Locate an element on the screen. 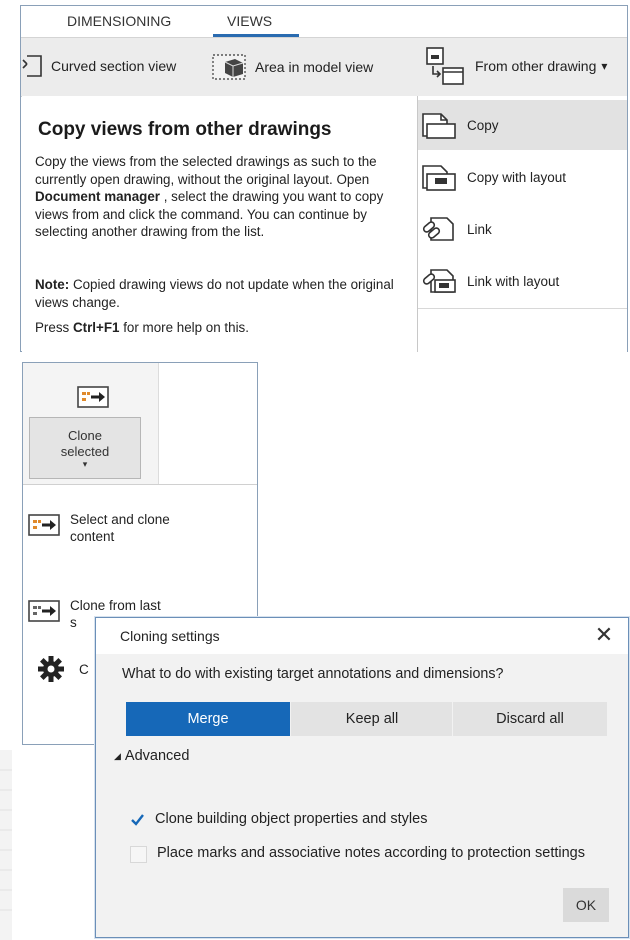 The width and height of the screenshot is (630, 940). tooltip-help-text: Press is located at coordinates (54, 327).